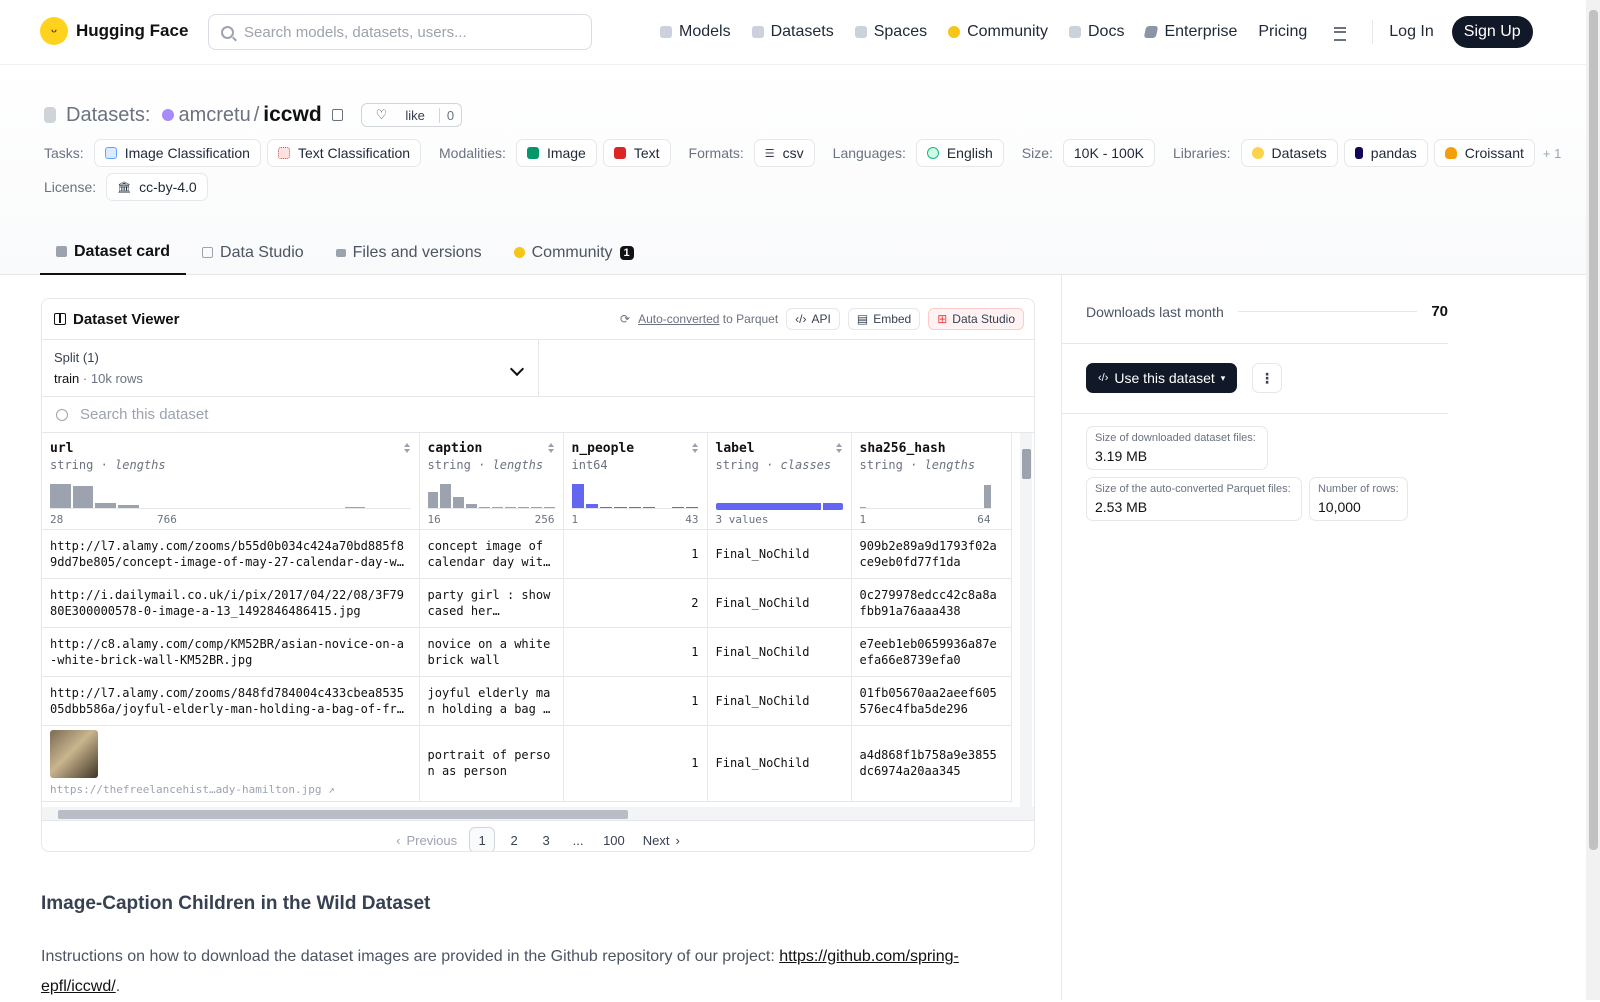 This screenshot has height=1002, width=1600. Describe the element at coordinates (884, 319) in the screenshot. I see `embed-button: ▤ Embed` at that location.